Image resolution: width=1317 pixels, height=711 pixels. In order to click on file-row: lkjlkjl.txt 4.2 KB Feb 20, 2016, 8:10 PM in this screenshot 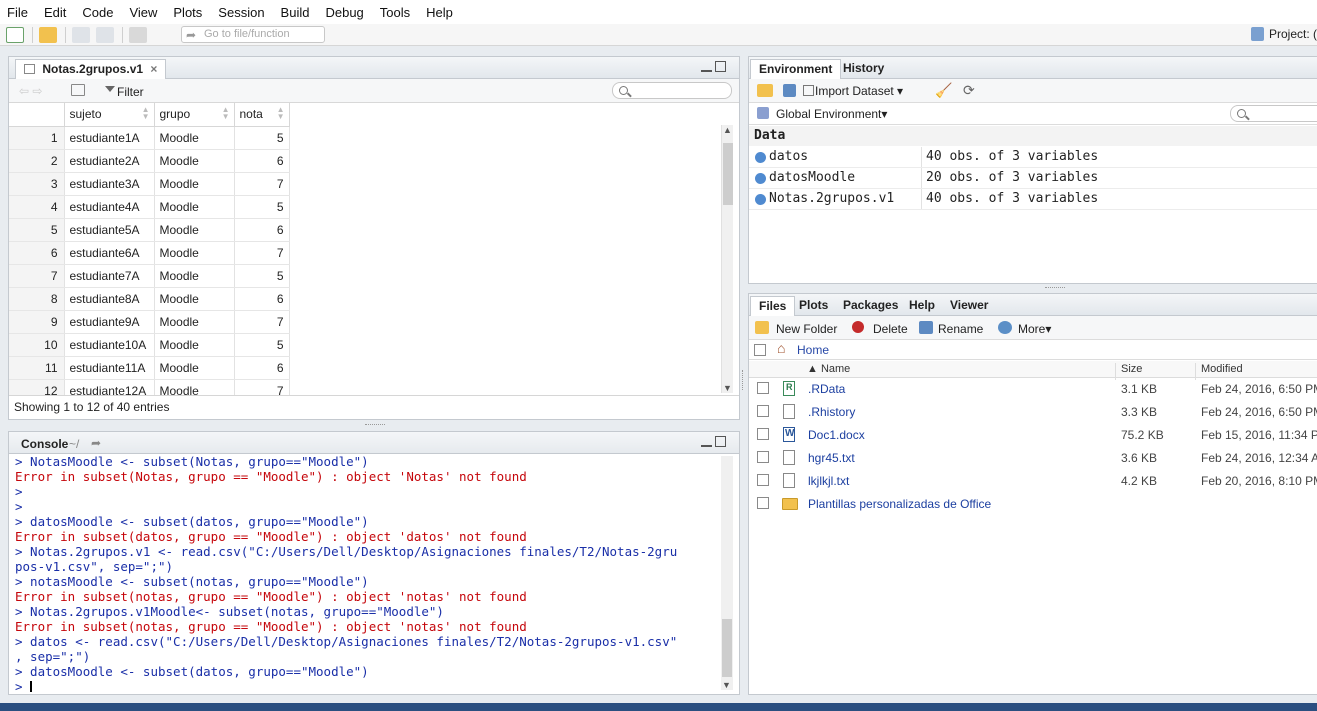, I will do `click(1033, 481)`.